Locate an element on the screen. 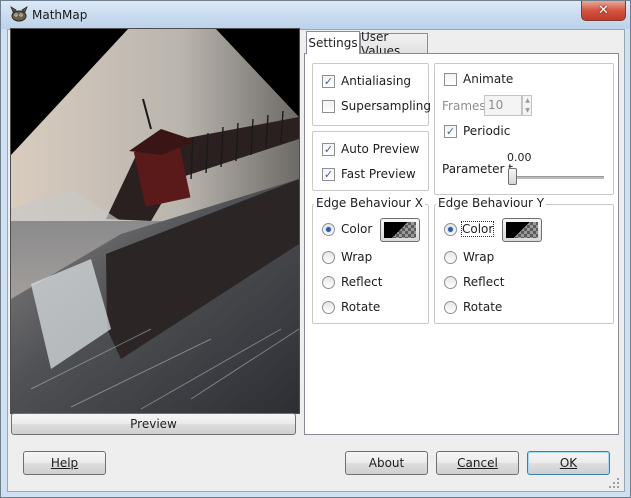 Image resolution: width=631 pixels, height=498 pixels. about-button-label: About is located at coordinates (386, 463).